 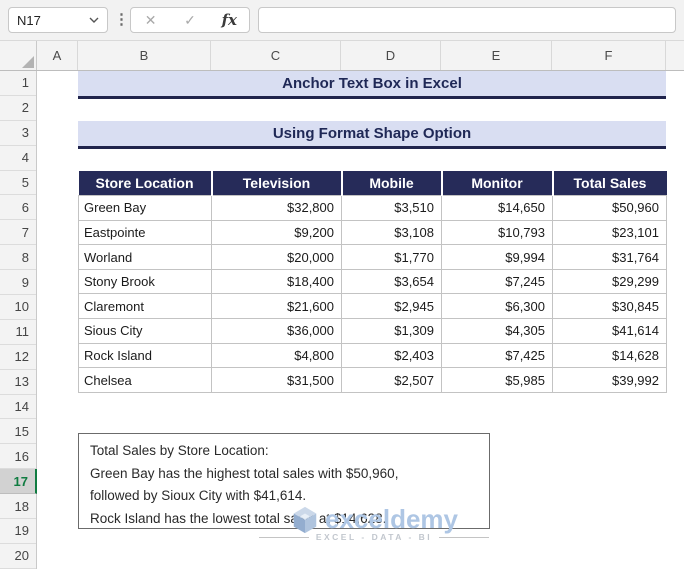 I want to click on cell-television: $4,800, so click(x=276, y=355).